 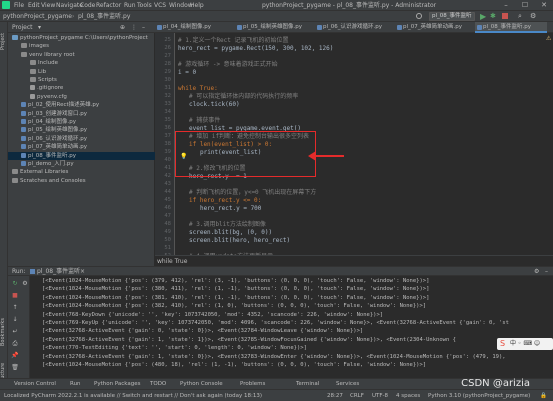 I want to click on run-icon: ▶, so click(x=483, y=16).